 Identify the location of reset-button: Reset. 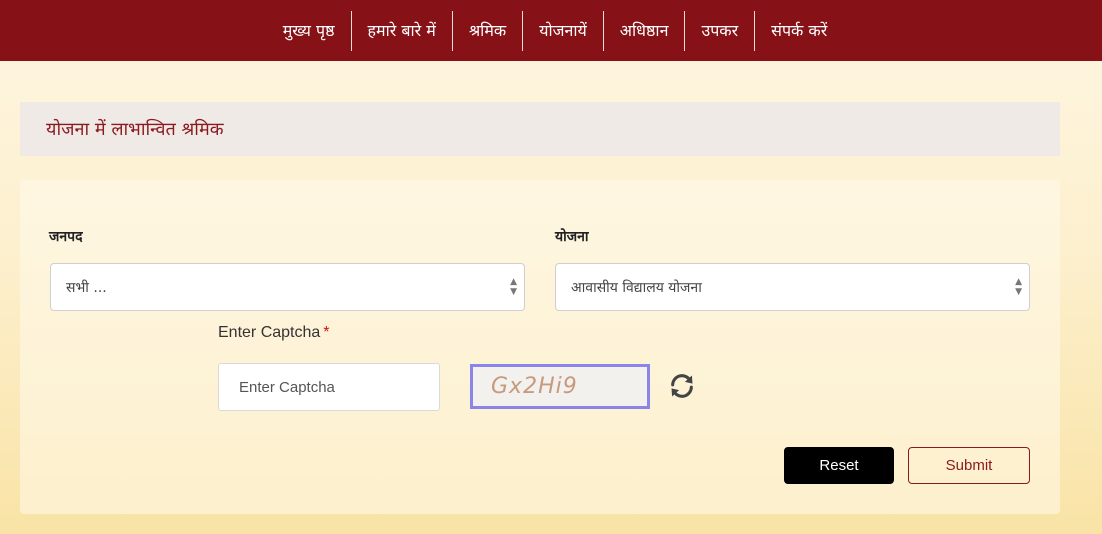
(839, 465).